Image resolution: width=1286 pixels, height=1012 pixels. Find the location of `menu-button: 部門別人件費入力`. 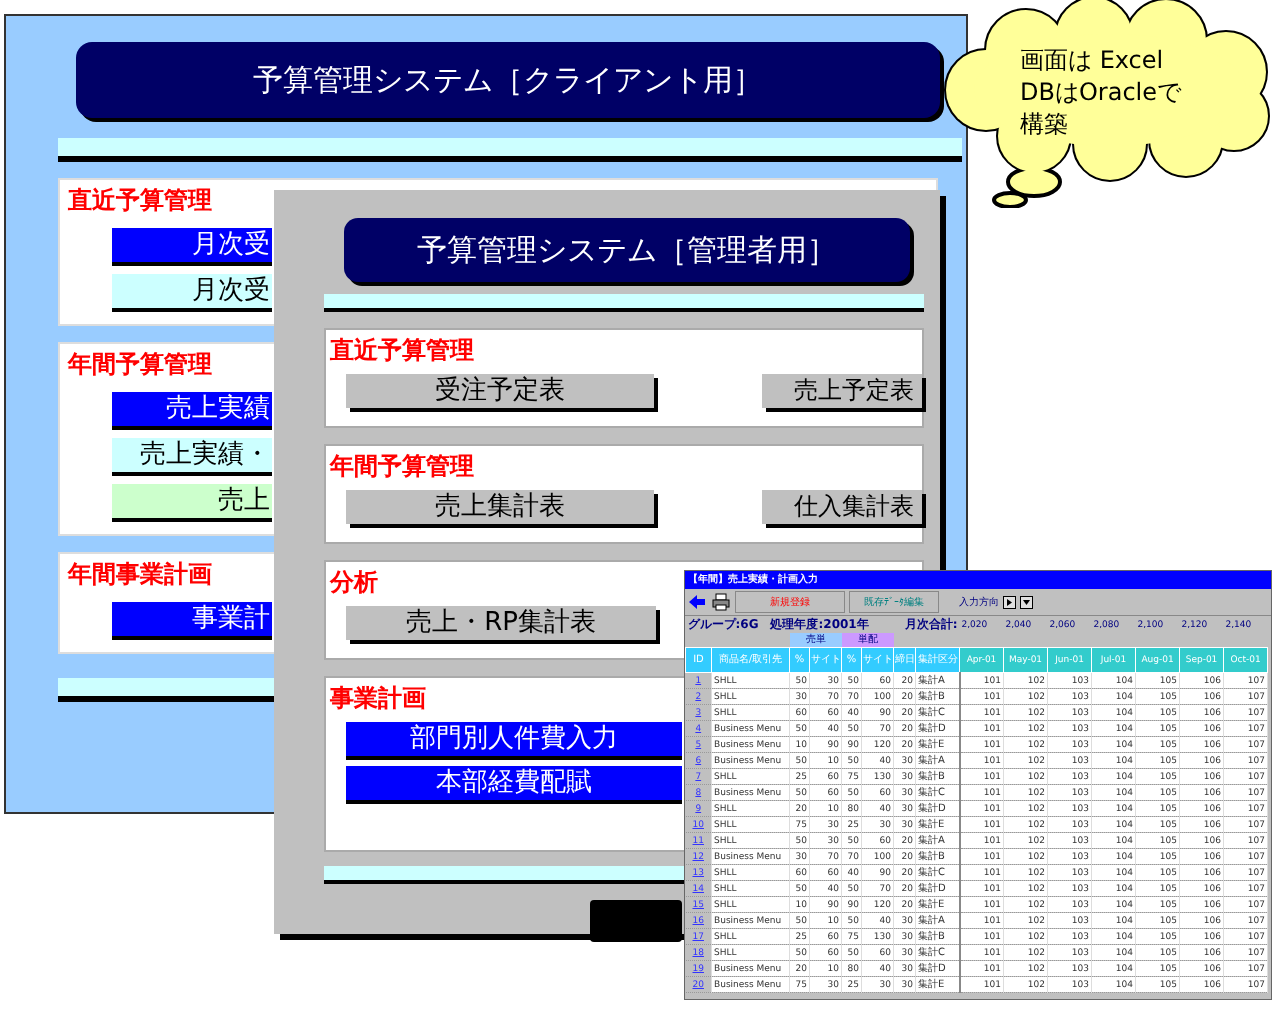

menu-button: 部門別人件費入力 is located at coordinates (514, 739).